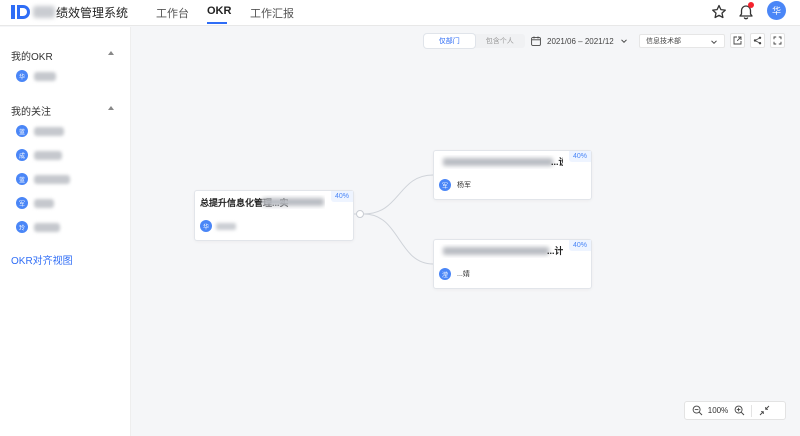 The width and height of the screenshot is (800, 436). Describe the element at coordinates (219, 11) in the screenshot. I see `tab-okr: OKR` at that location.